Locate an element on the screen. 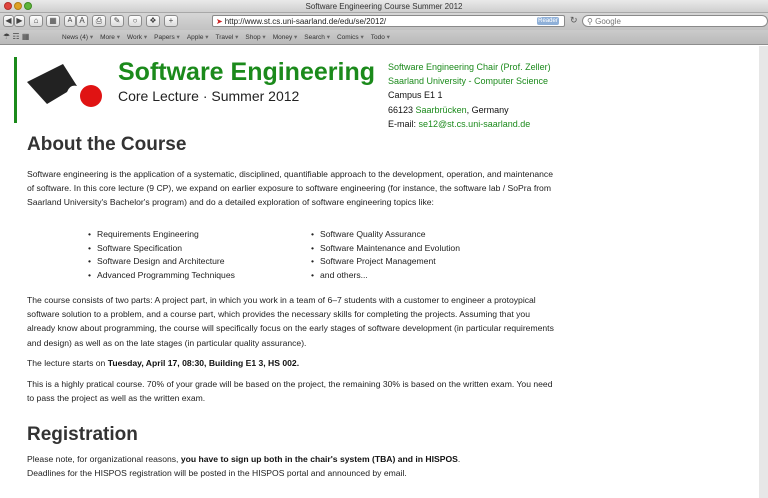  home-icon: ⌂ is located at coordinates (36, 20).